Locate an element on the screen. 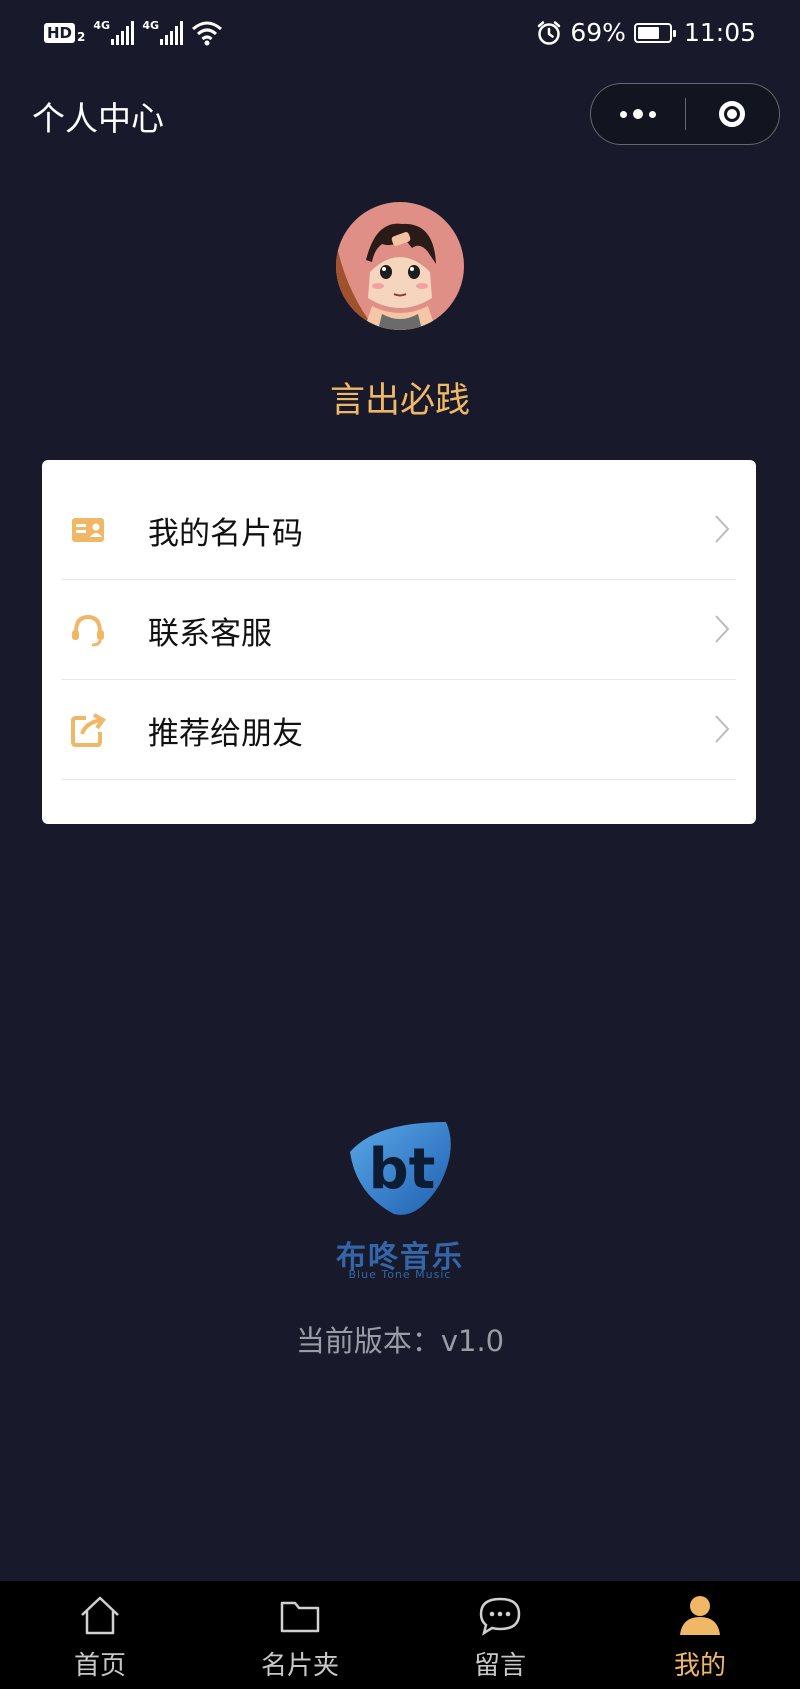 The height and width of the screenshot is (1689, 800). share-icon is located at coordinates (88, 730).